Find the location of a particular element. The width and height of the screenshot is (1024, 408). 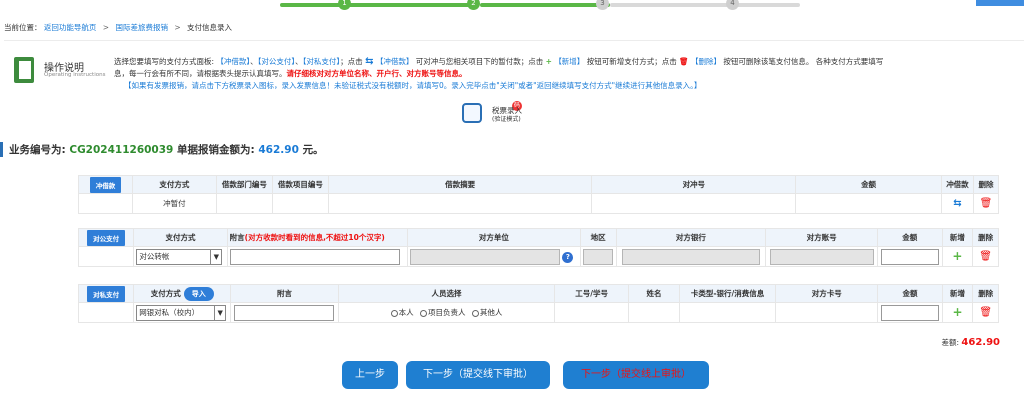

col-header: 支付方式 is located at coordinates (174, 184).